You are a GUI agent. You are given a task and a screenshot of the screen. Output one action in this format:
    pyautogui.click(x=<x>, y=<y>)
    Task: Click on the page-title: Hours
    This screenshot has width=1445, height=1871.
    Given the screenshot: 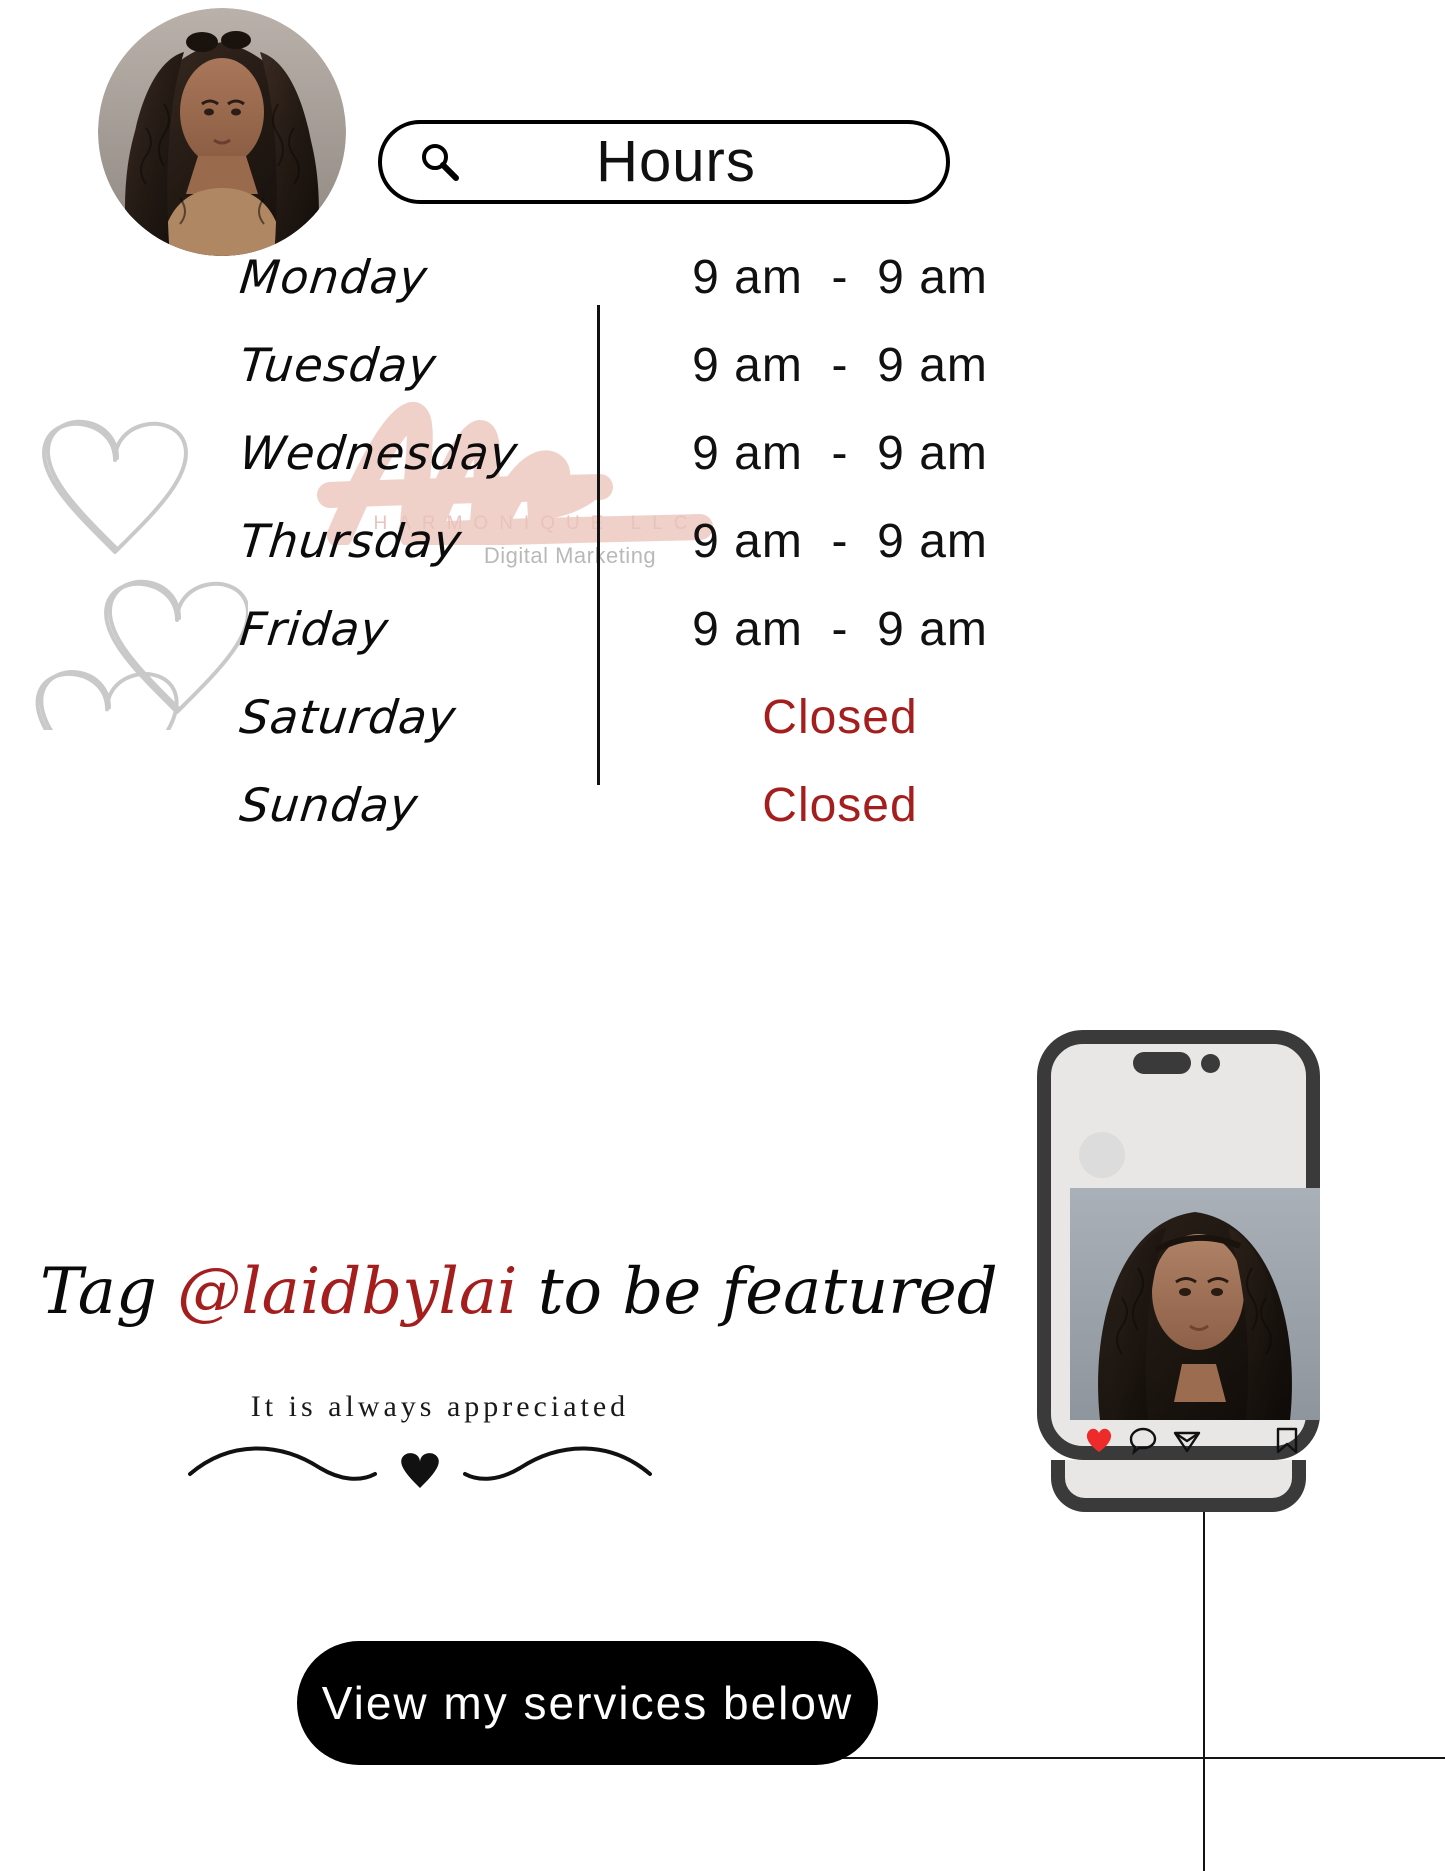 What is the action you would take?
    pyautogui.click(x=676, y=161)
    